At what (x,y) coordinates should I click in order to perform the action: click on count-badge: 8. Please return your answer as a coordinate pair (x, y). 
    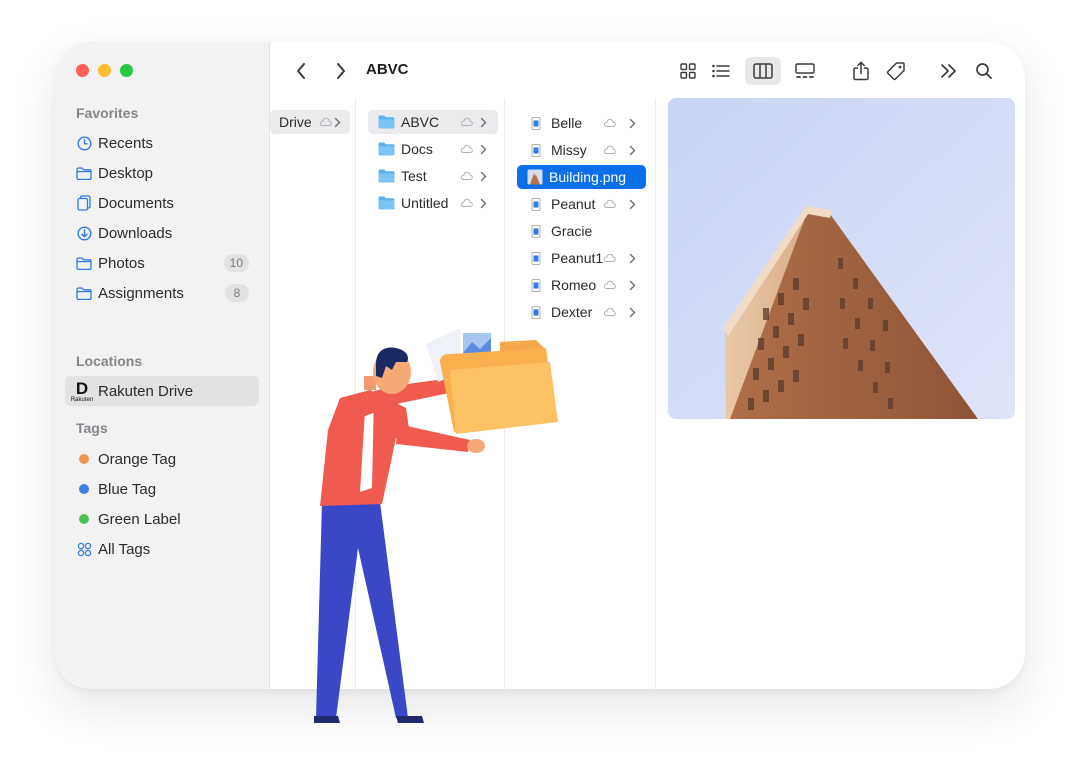
    Looking at the image, I should click on (237, 293).